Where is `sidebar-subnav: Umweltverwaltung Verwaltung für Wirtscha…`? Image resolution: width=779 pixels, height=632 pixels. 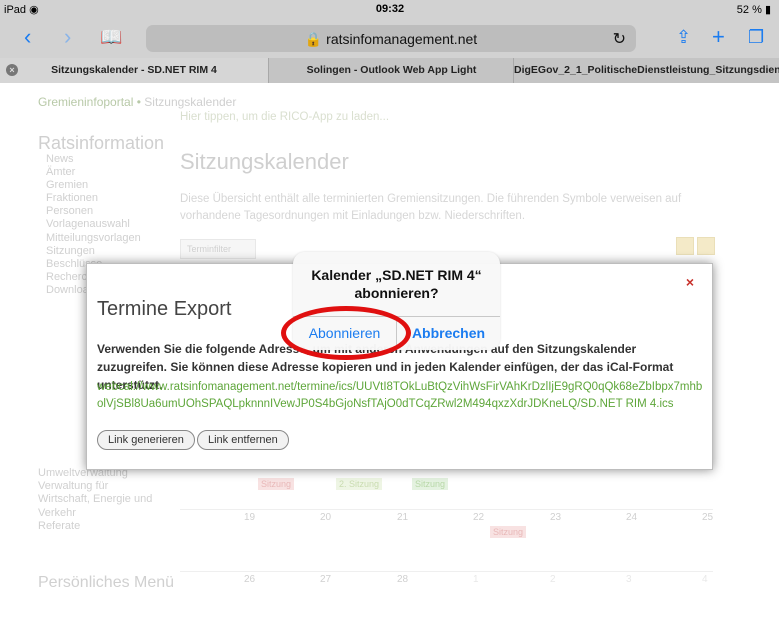
sidebar-subnav: Umweltverwaltung Verwaltung für Wirtscha… is located at coordinates (108, 500).